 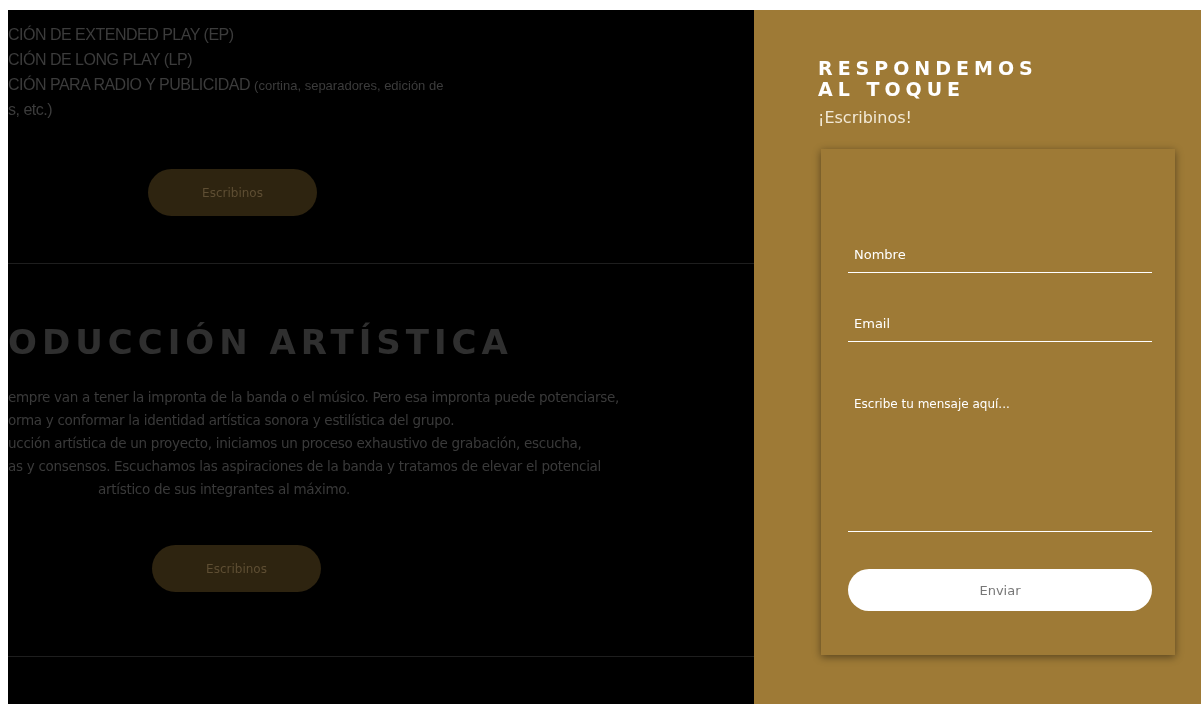 What do you see at coordinates (224, 489) in the screenshot?
I see `paragraph-line: artístico de sus integrantes al máximo.` at bounding box center [224, 489].